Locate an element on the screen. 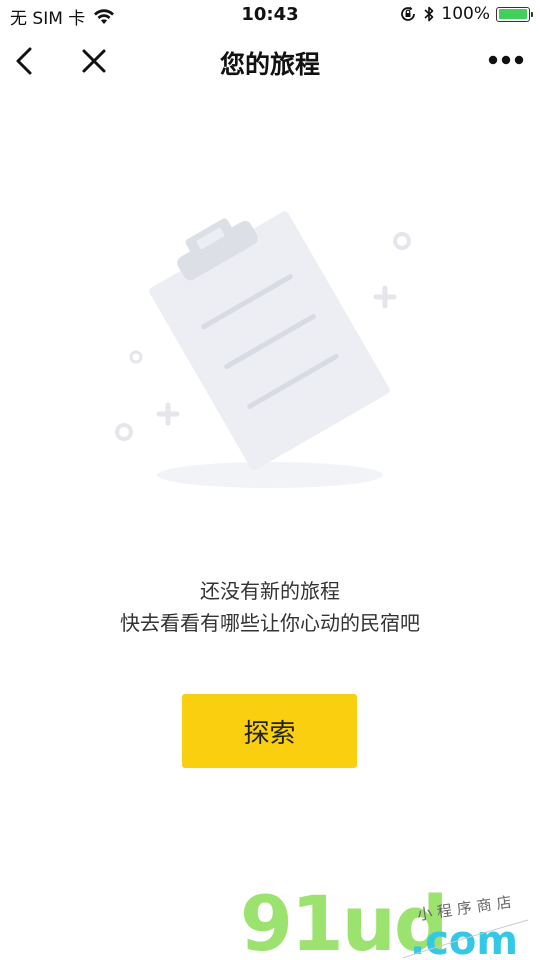 The height and width of the screenshot is (960, 540). battery-fill is located at coordinates (512, 14).